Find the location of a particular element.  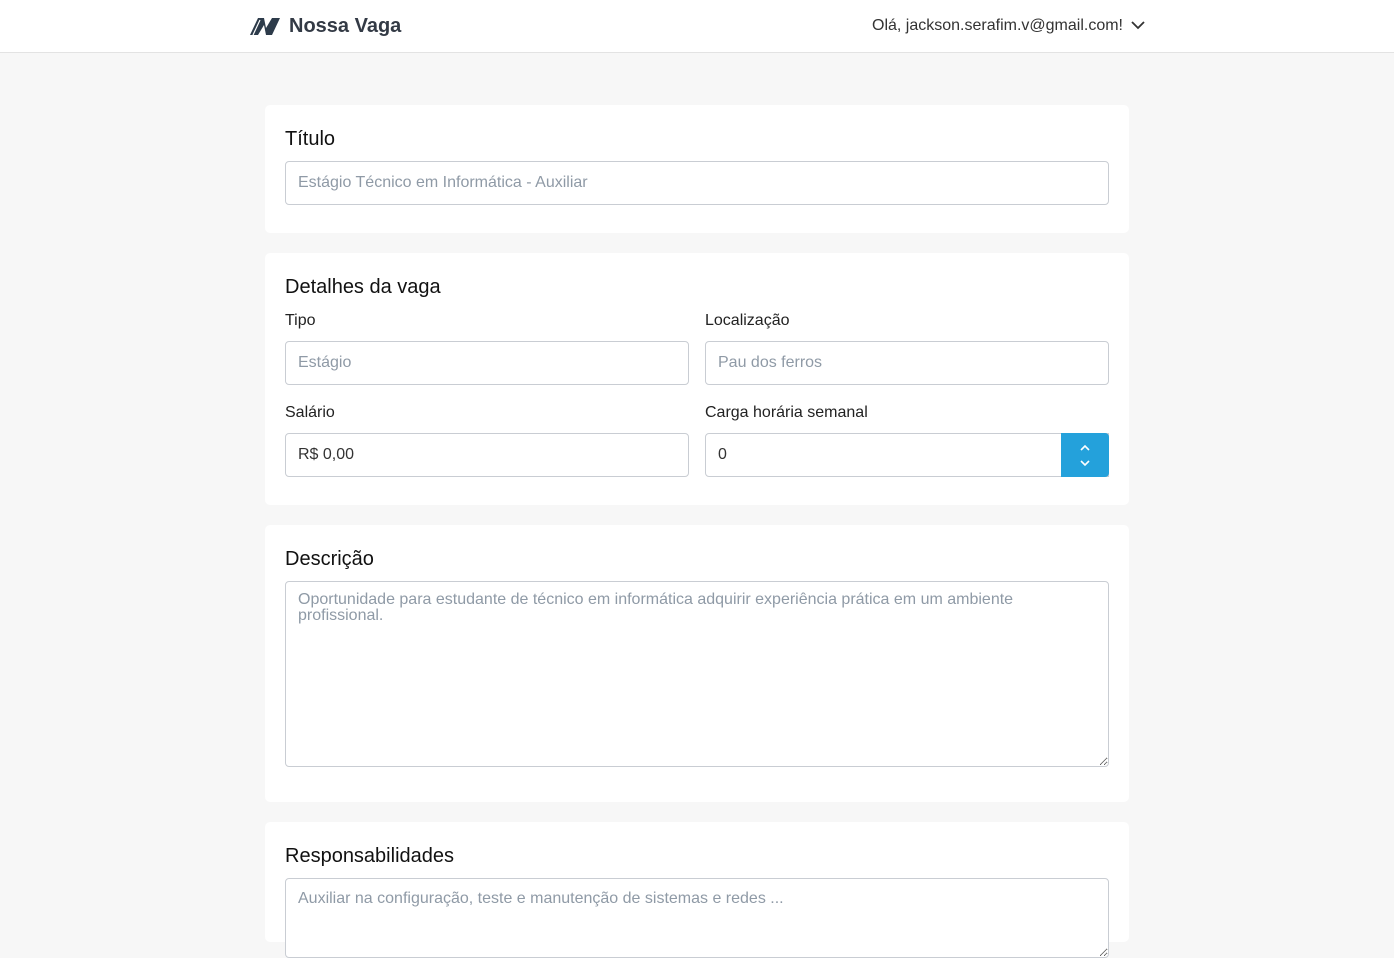

user-menu: Olá, jackson.serafim.v@gmail.com! is located at coordinates (1008, 26).